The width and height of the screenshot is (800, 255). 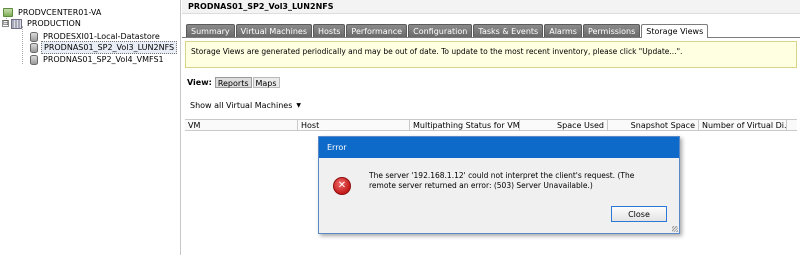 What do you see at coordinates (564, 125) in the screenshot?
I see `column-header-space-used: Space Used` at bounding box center [564, 125].